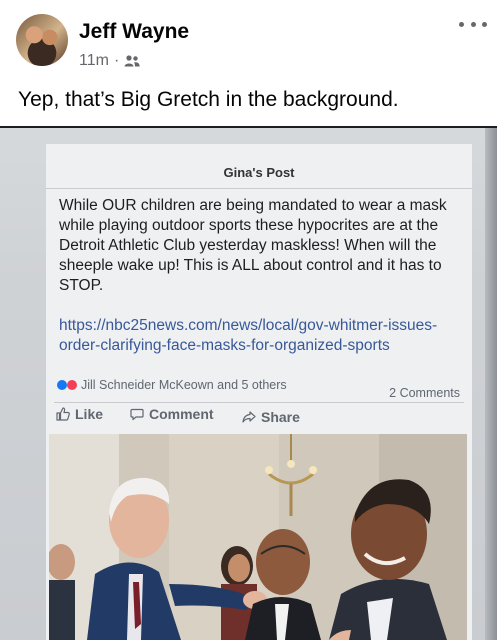 The width and height of the screenshot is (497, 640). What do you see at coordinates (280, 417) in the screenshot?
I see `share-label: Share` at bounding box center [280, 417].